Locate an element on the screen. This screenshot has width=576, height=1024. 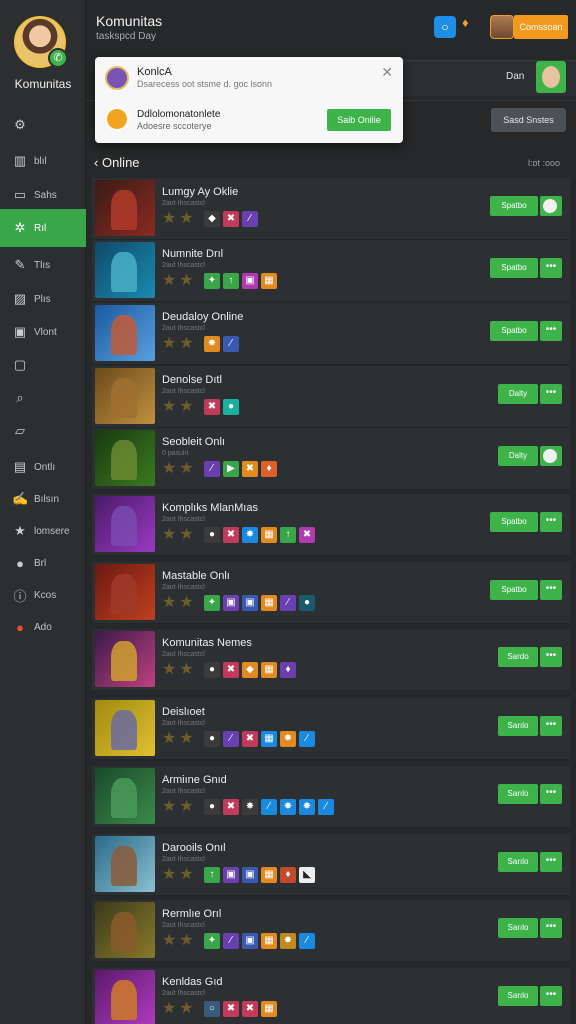
sidebar-item-10: ▤ Ontlı is located at coordinates (43, 467).